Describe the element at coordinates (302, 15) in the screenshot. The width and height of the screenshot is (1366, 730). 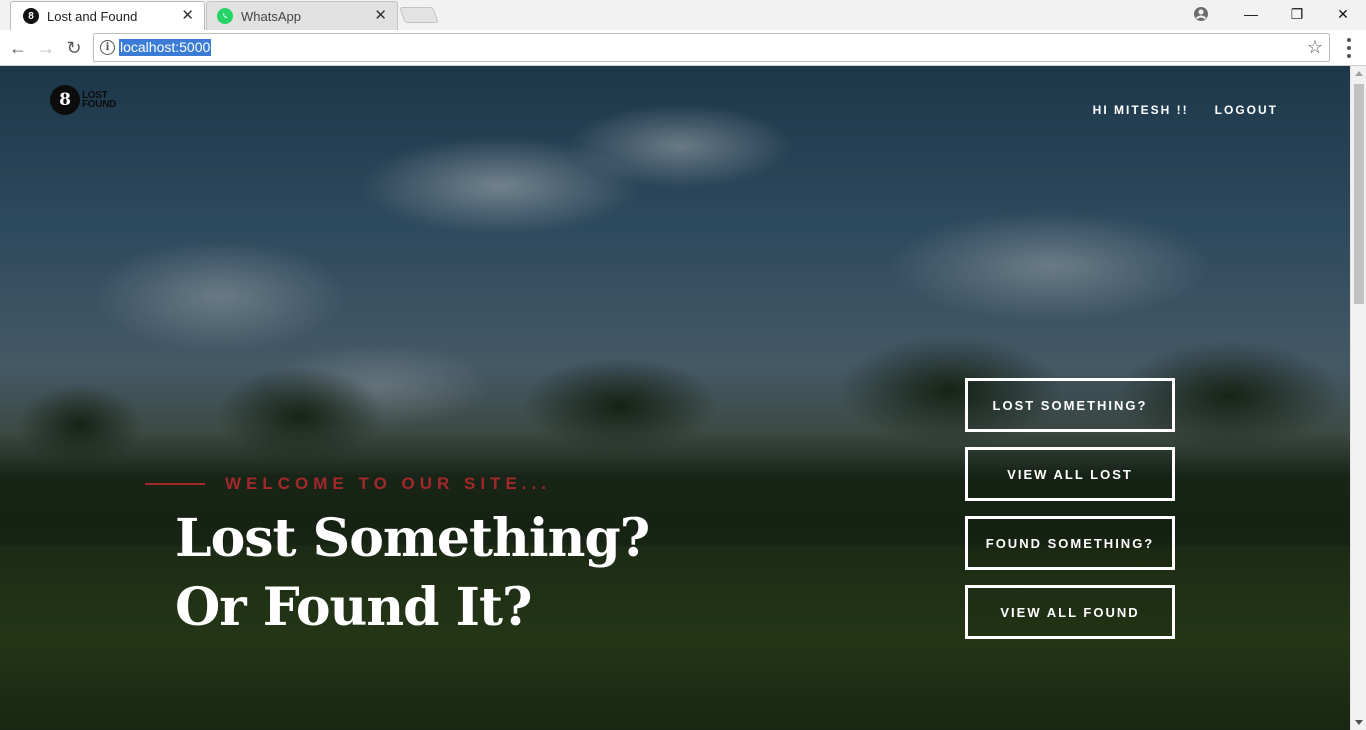
I see `tab-whatsapp: WhatsApp ✕` at that location.